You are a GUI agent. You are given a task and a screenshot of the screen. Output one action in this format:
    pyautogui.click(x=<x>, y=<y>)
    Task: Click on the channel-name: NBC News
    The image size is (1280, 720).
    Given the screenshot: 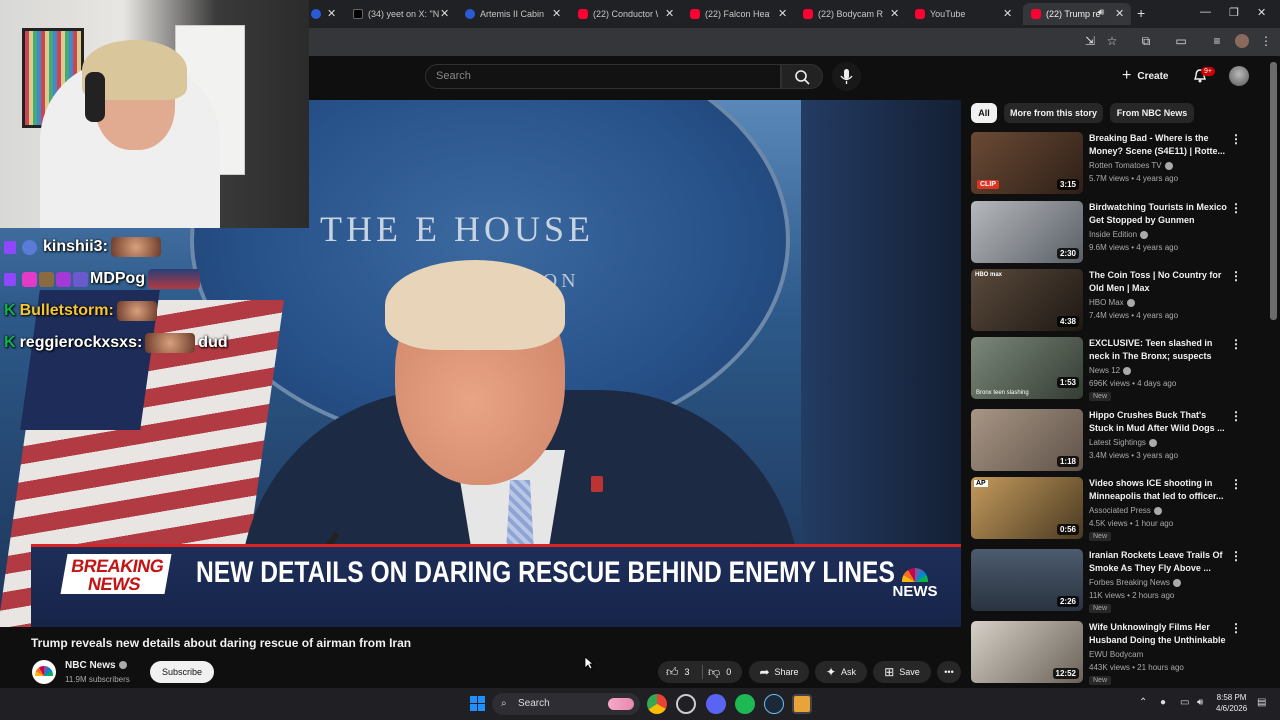 What is the action you would take?
    pyautogui.click(x=96, y=665)
    